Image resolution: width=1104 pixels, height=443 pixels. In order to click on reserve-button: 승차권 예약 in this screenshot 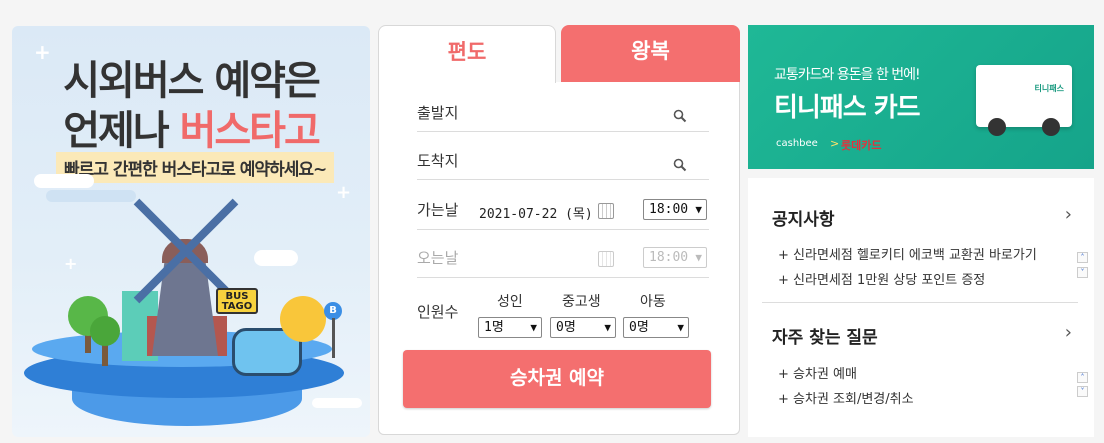, I will do `click(557, 379)`.